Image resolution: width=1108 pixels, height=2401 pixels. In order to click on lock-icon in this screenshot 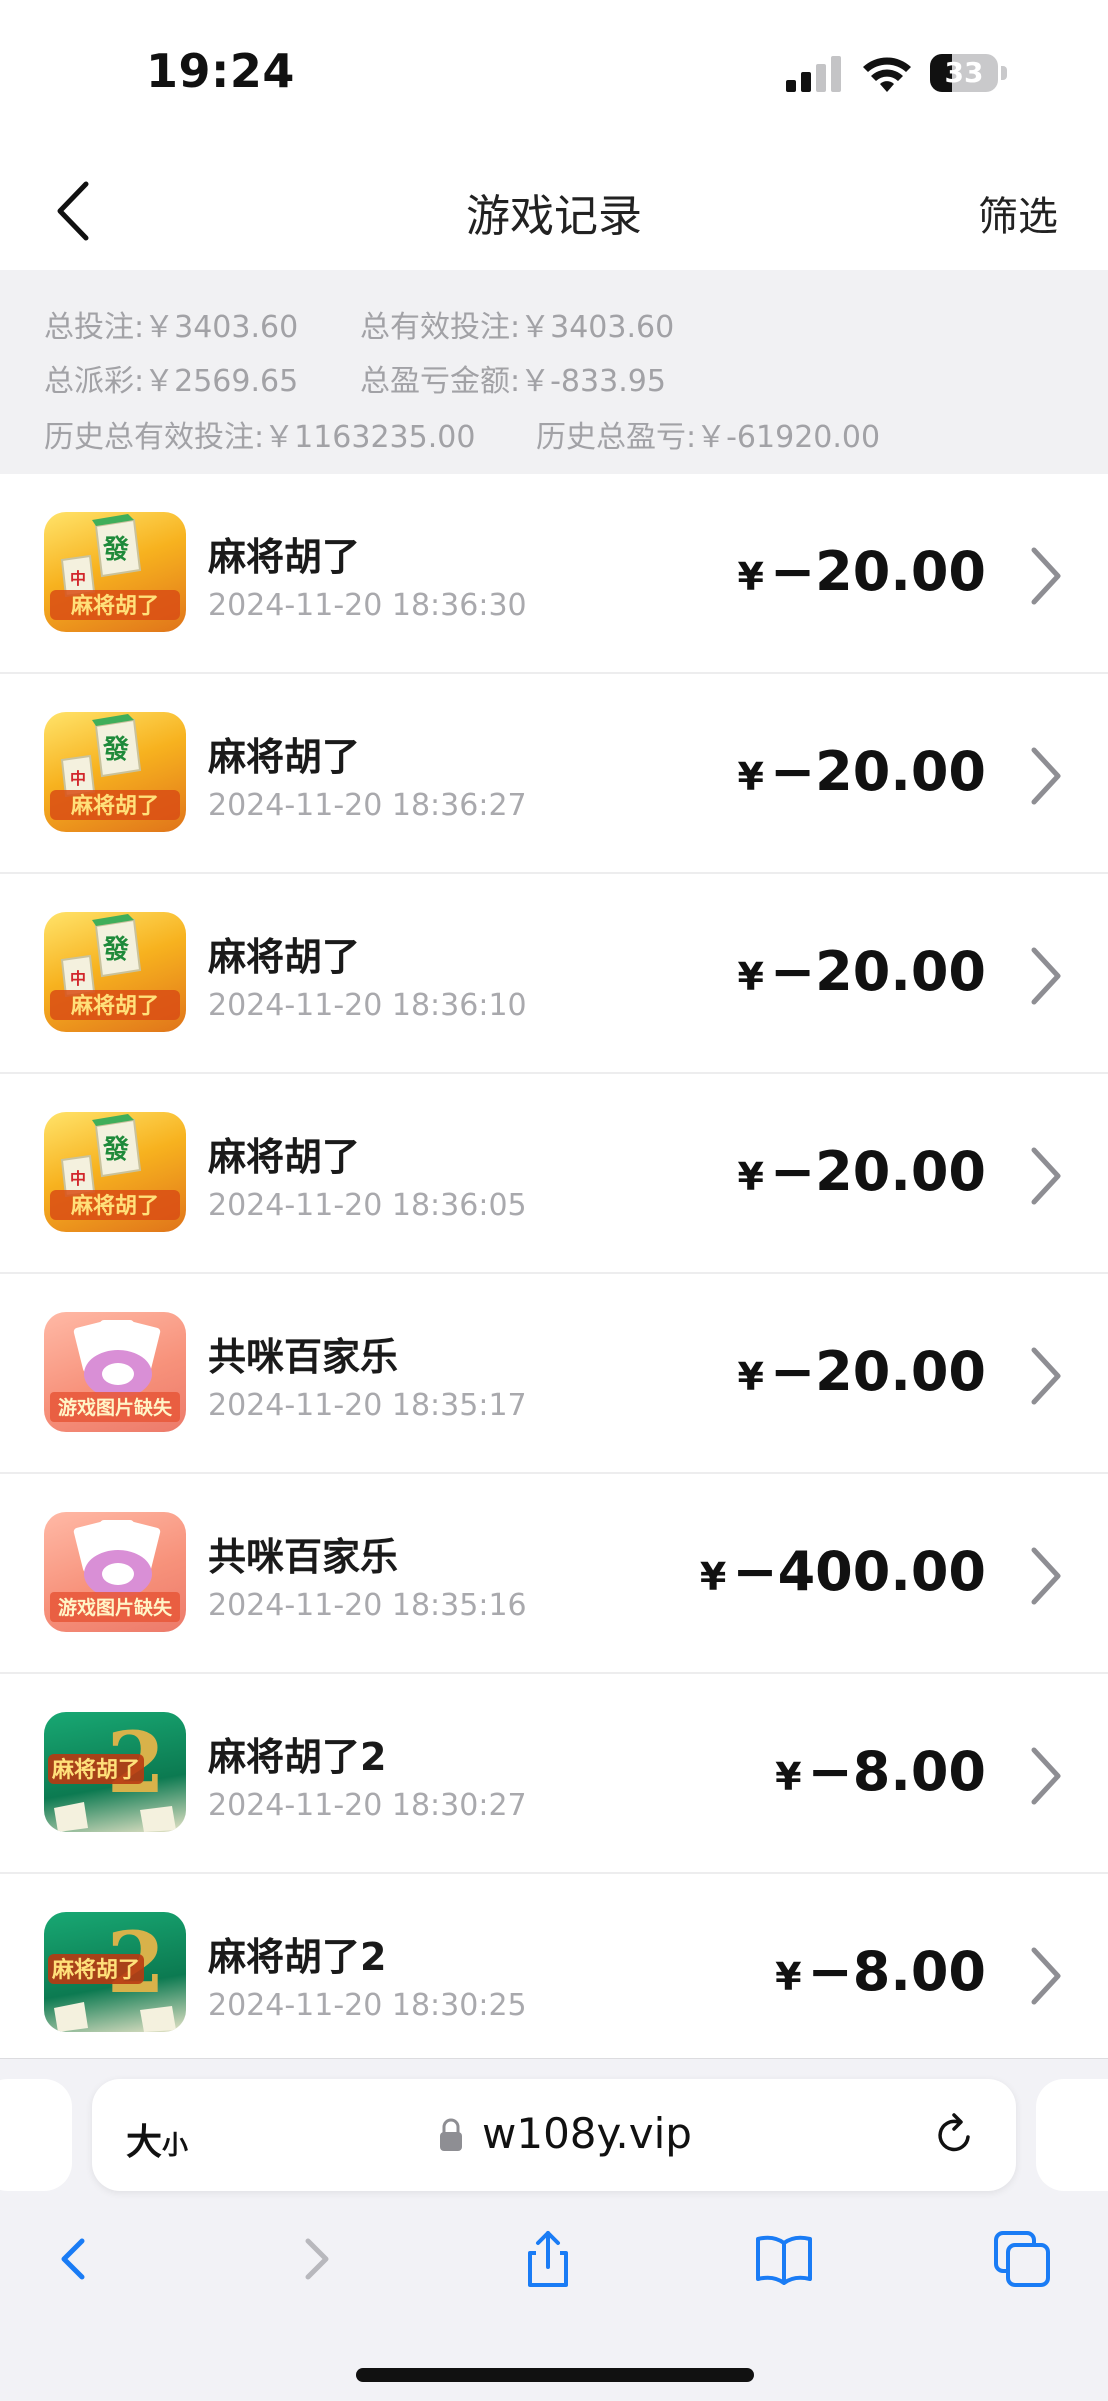, I will do `click(451, 2134)`.